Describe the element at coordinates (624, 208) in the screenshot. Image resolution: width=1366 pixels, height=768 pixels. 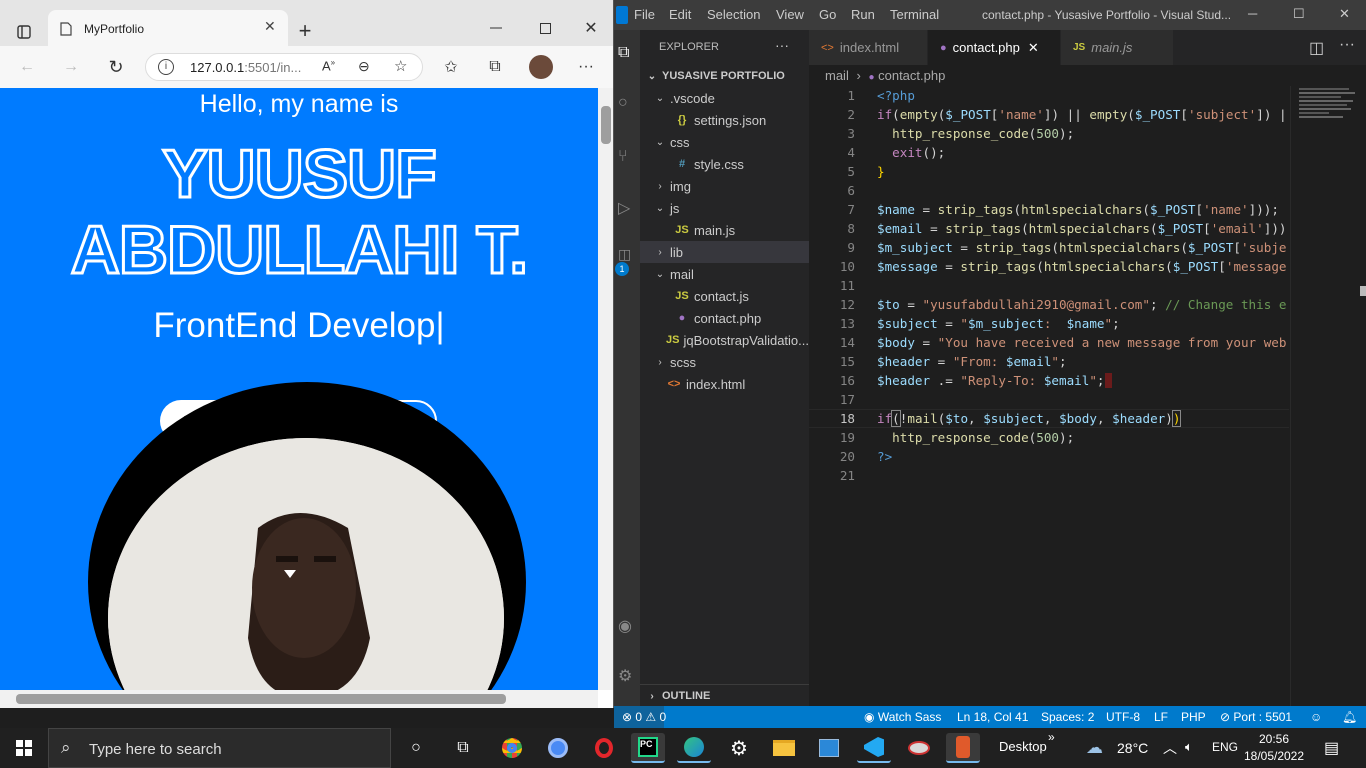
I see `run-debug-icon: ▷` at that location.